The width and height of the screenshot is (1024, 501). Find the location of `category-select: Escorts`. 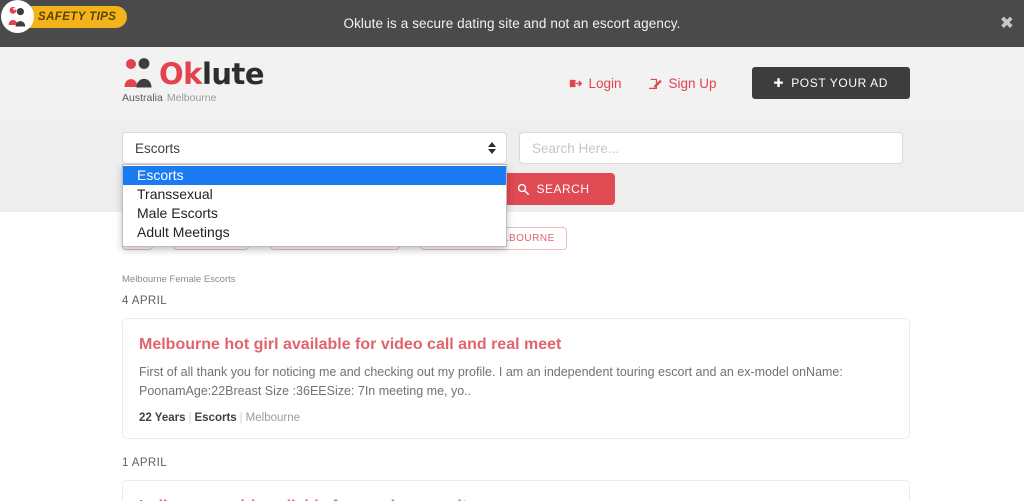

category-select: Escorts is located at coordinates (314, 148).